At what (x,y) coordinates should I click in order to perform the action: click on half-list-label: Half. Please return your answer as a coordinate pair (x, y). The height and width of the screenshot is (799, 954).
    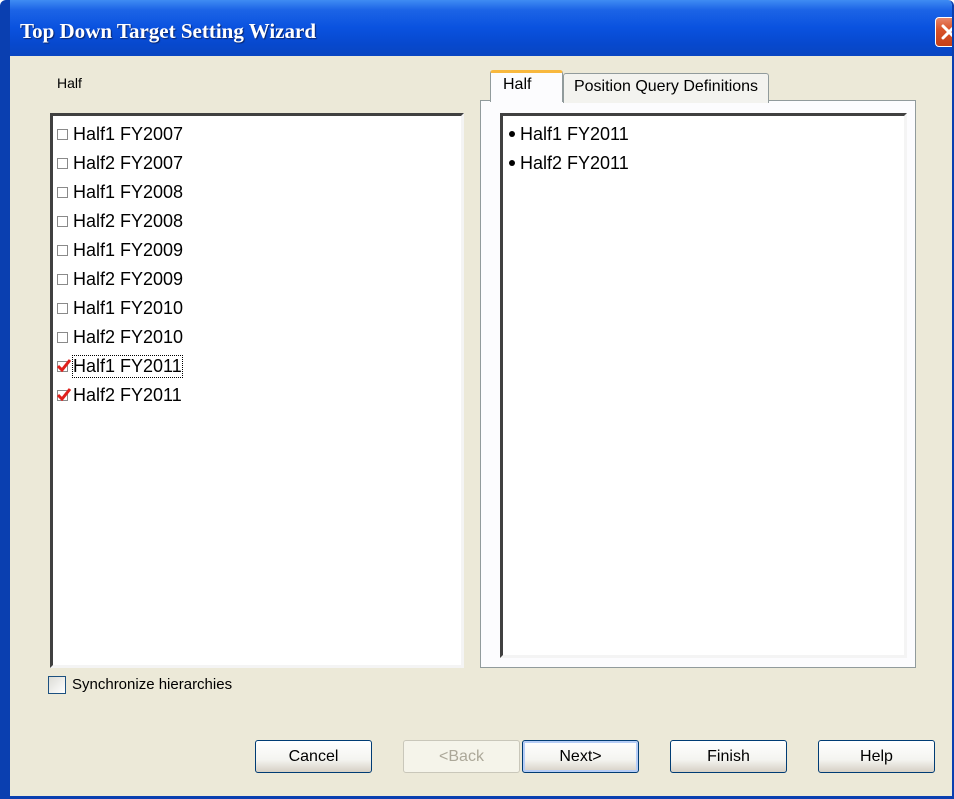
    Looking at the image, I should click on (69, 83).